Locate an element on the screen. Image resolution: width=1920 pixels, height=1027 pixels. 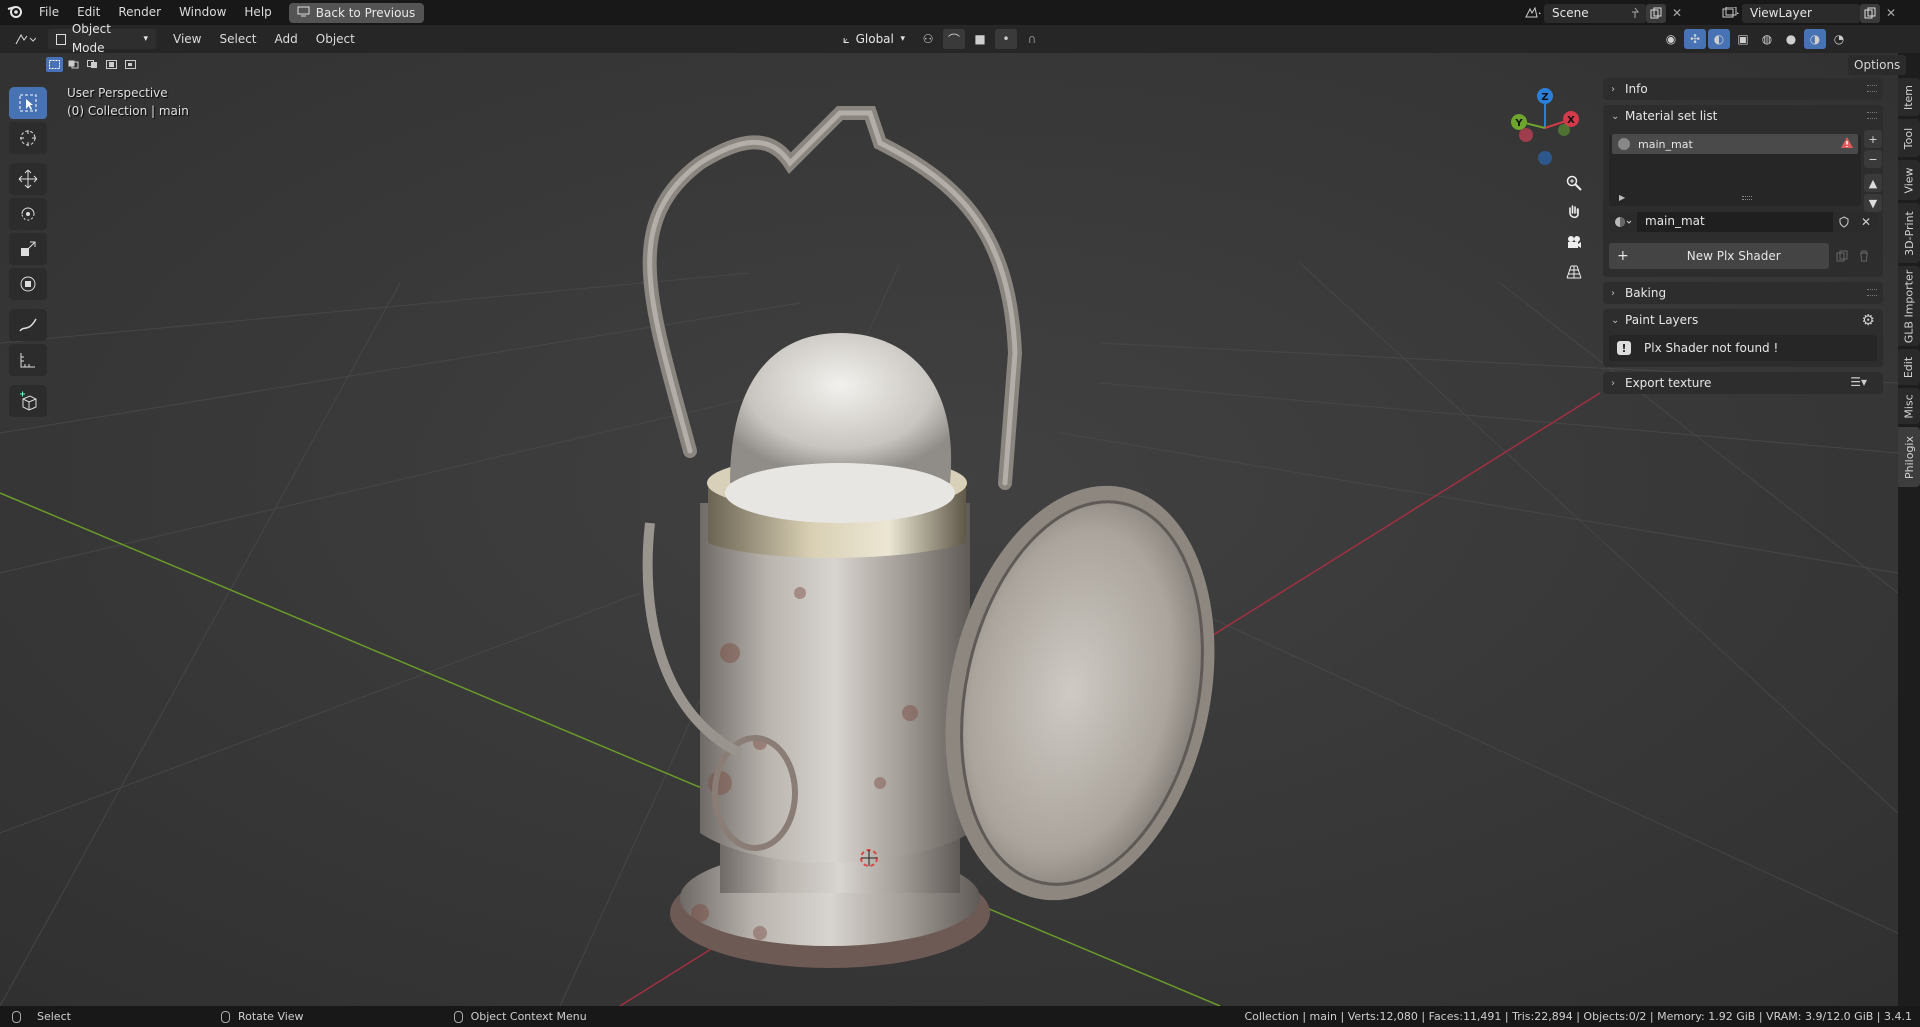
material-list: main_mat ▶ is located at coordinates (1735, 170).